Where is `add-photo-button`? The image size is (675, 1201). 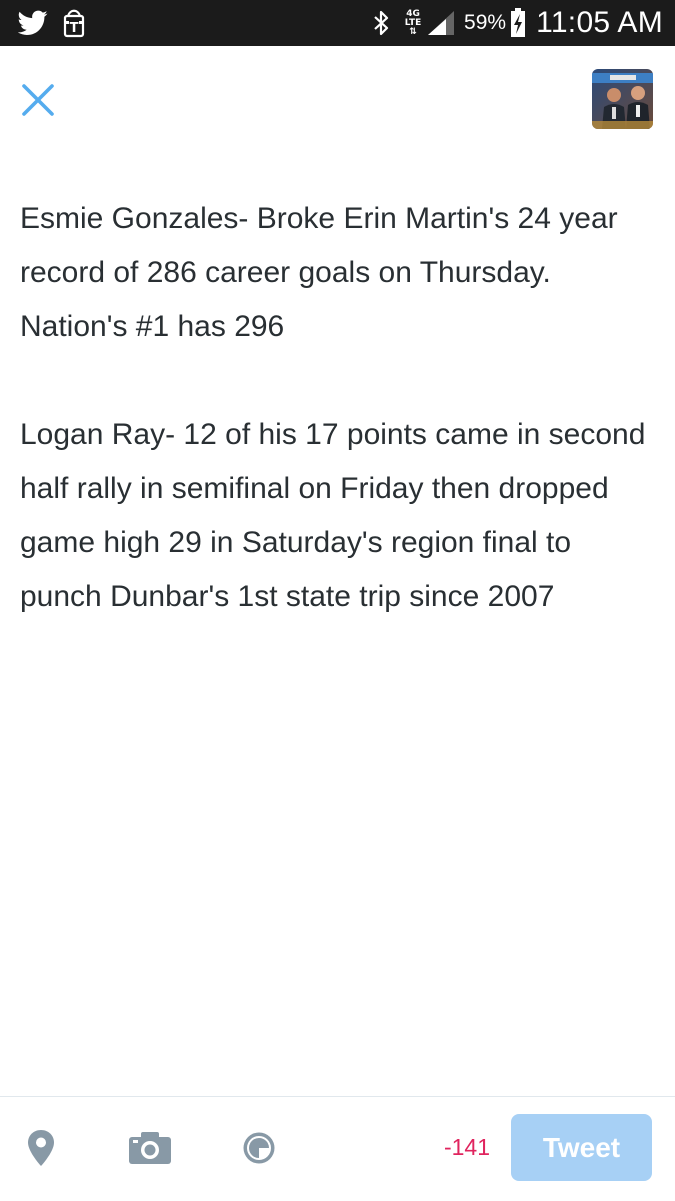 add-photo-button is located at coordinates (150, 1148).